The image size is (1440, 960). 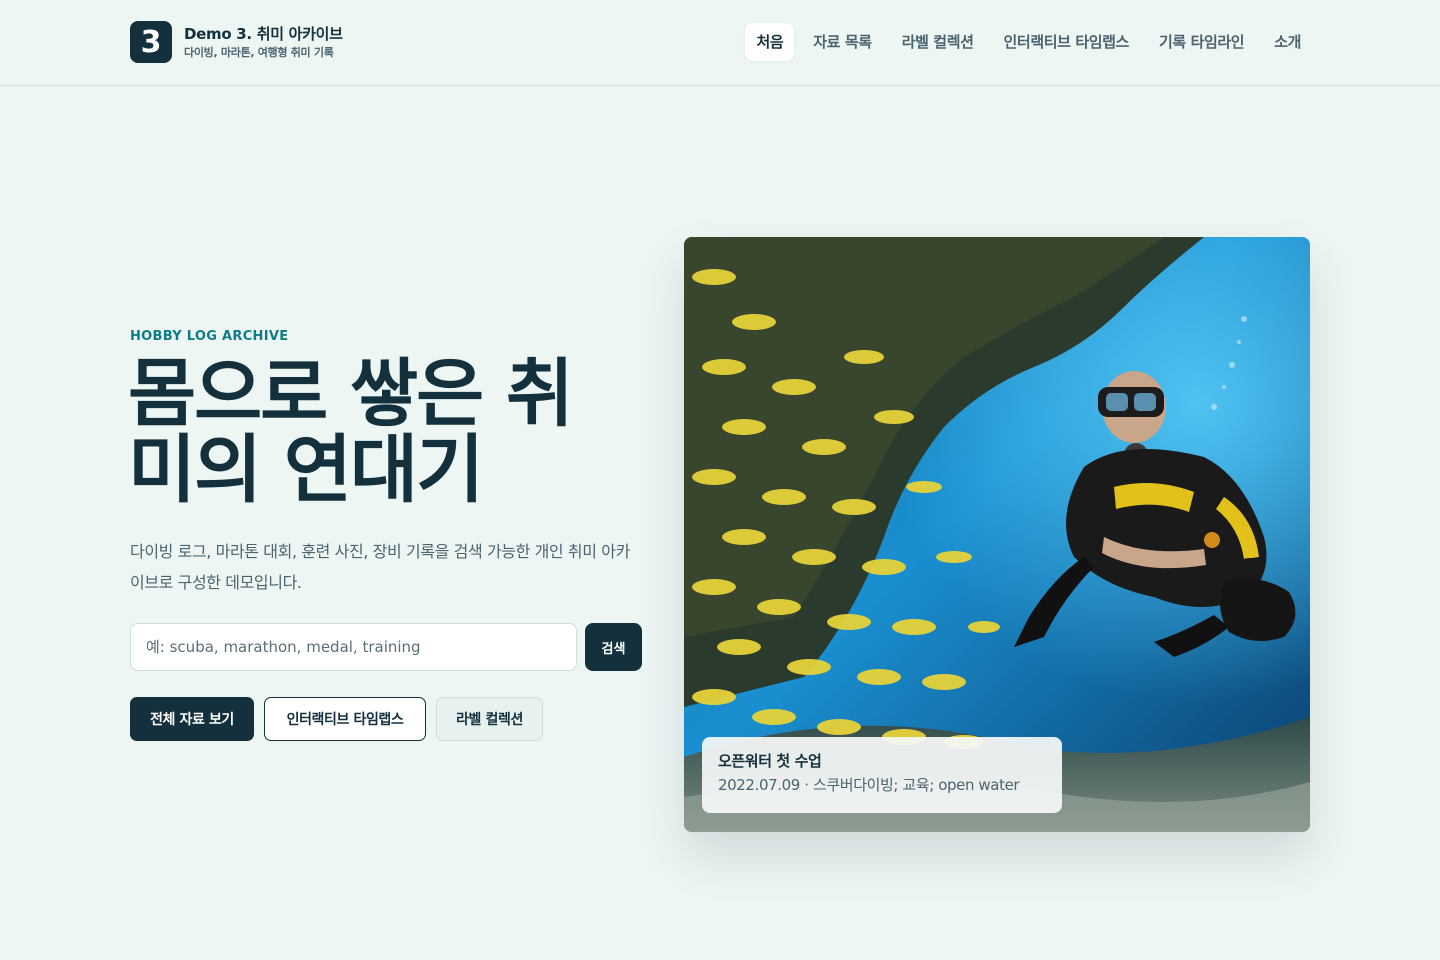 I want to click on site-title: Demo 3. 취미 아카이브, so click(x=263, y=34).